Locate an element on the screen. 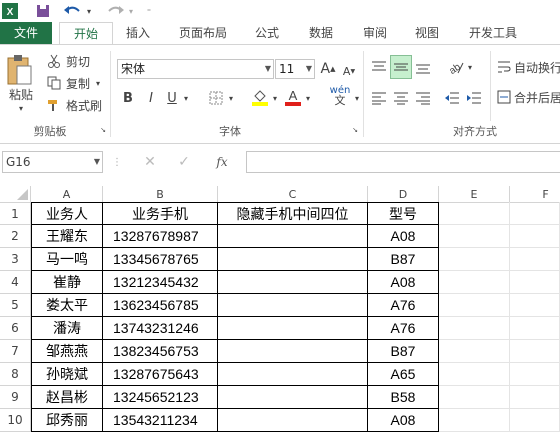 This screenshot has width=560, height=436. row-header: 7 is located at coordinates (15, 351).